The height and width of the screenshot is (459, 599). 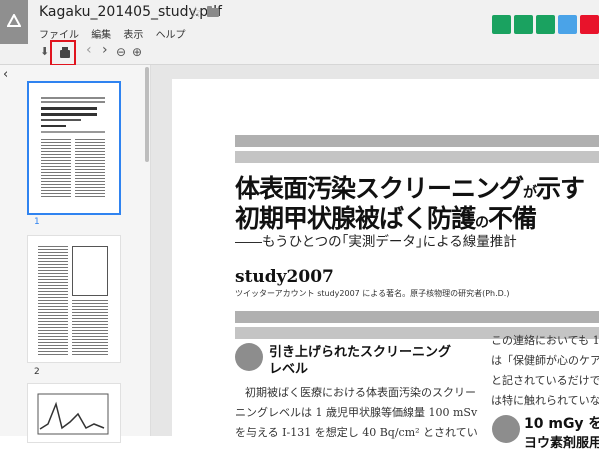 What do you see at coordinates (417, 157) in the screenshot?
I see `header-bar-bottom` at bounding box center [417, 157].